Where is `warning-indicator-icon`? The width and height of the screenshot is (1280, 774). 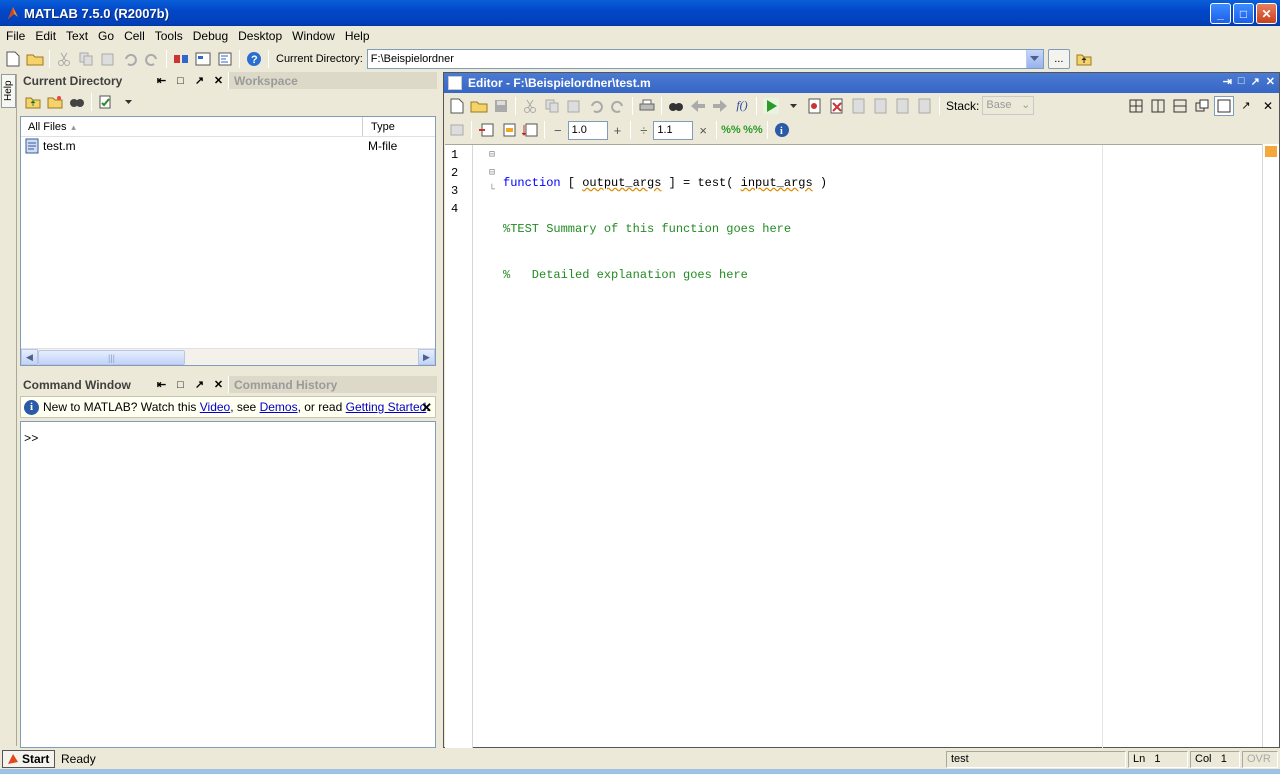 warning-indicator-icon is located at coordinates (1271, 151).